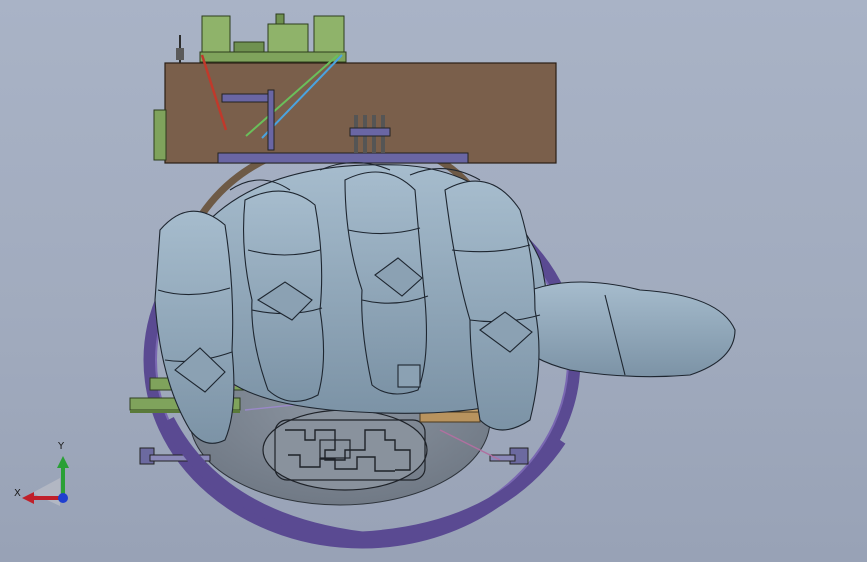 This screenshot has height=562, width=867. Describe the element at coordinates (160, 135) in the screenshot. I see `side-connector` at that location.